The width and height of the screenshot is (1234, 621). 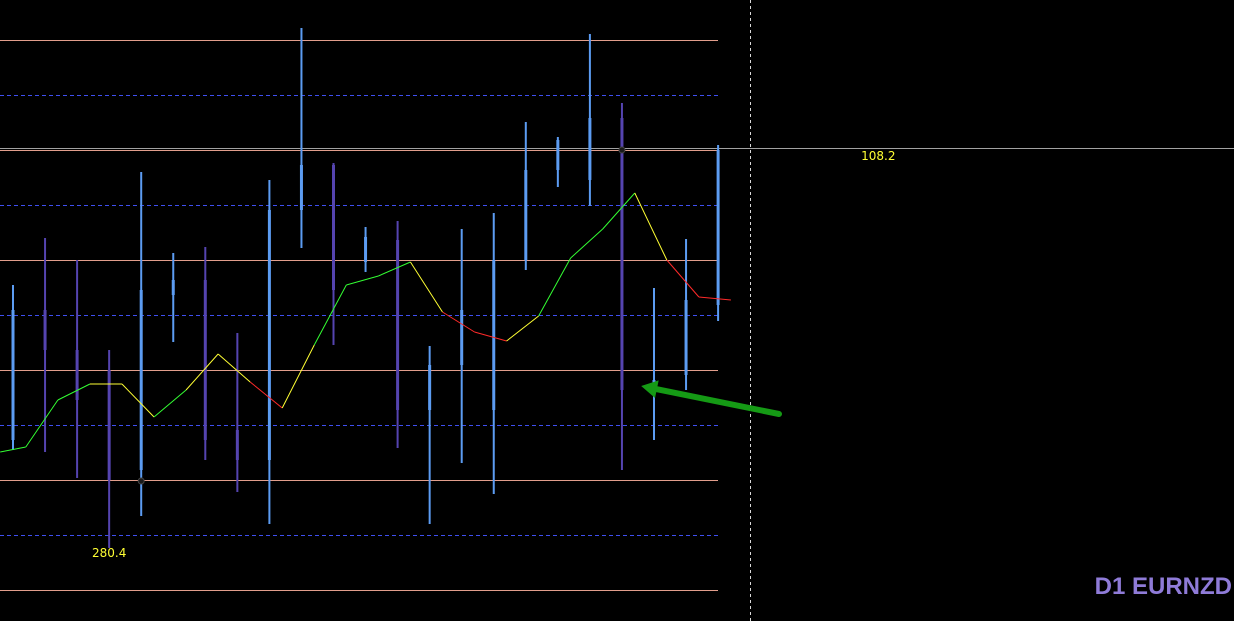 What do you see at coordinates (650, 389) in the screenshot?
I see `arrow-head` at bounding box center [650, 389].